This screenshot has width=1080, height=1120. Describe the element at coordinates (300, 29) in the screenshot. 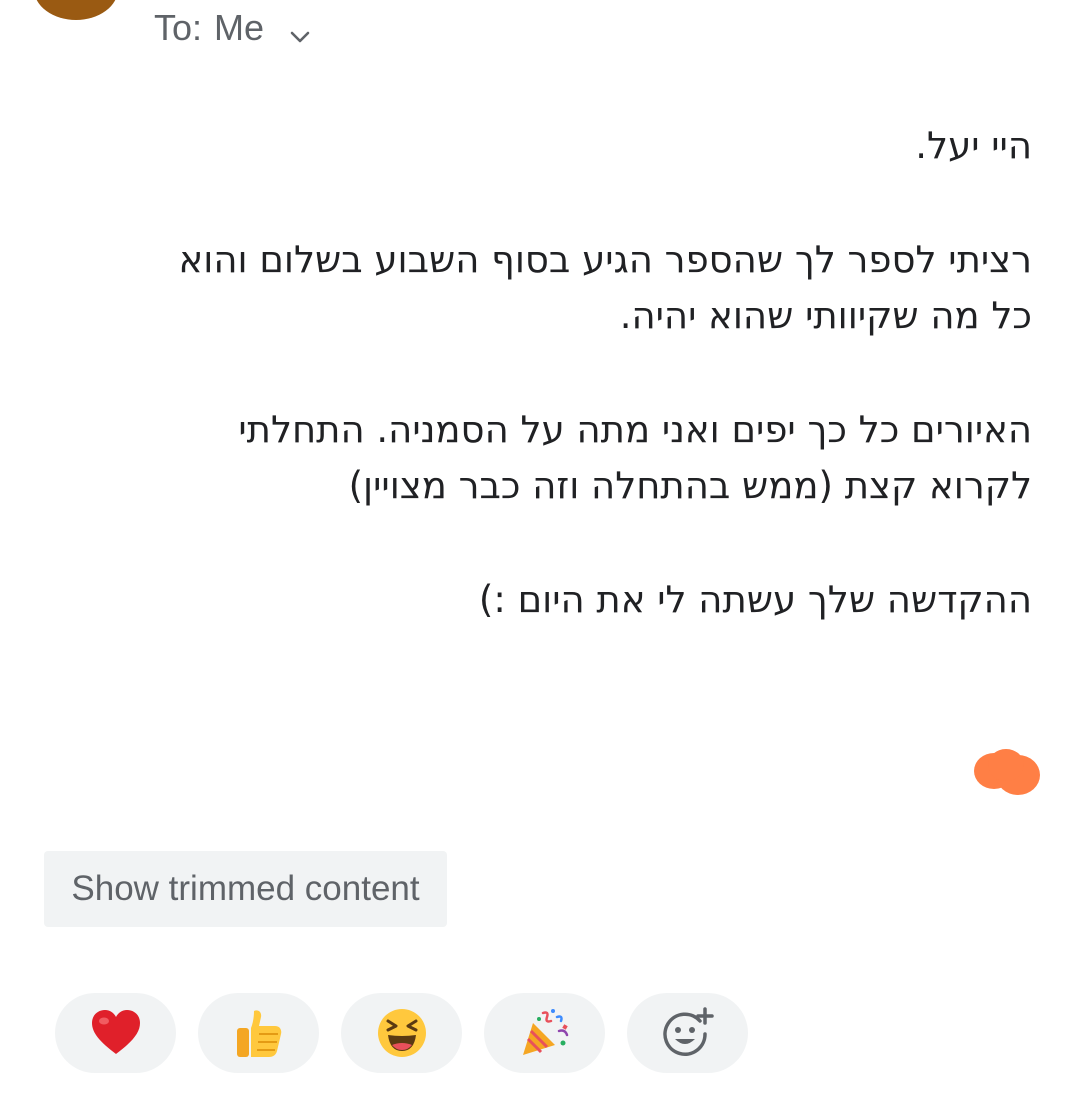

I see `chevron-down-icon` at that location.